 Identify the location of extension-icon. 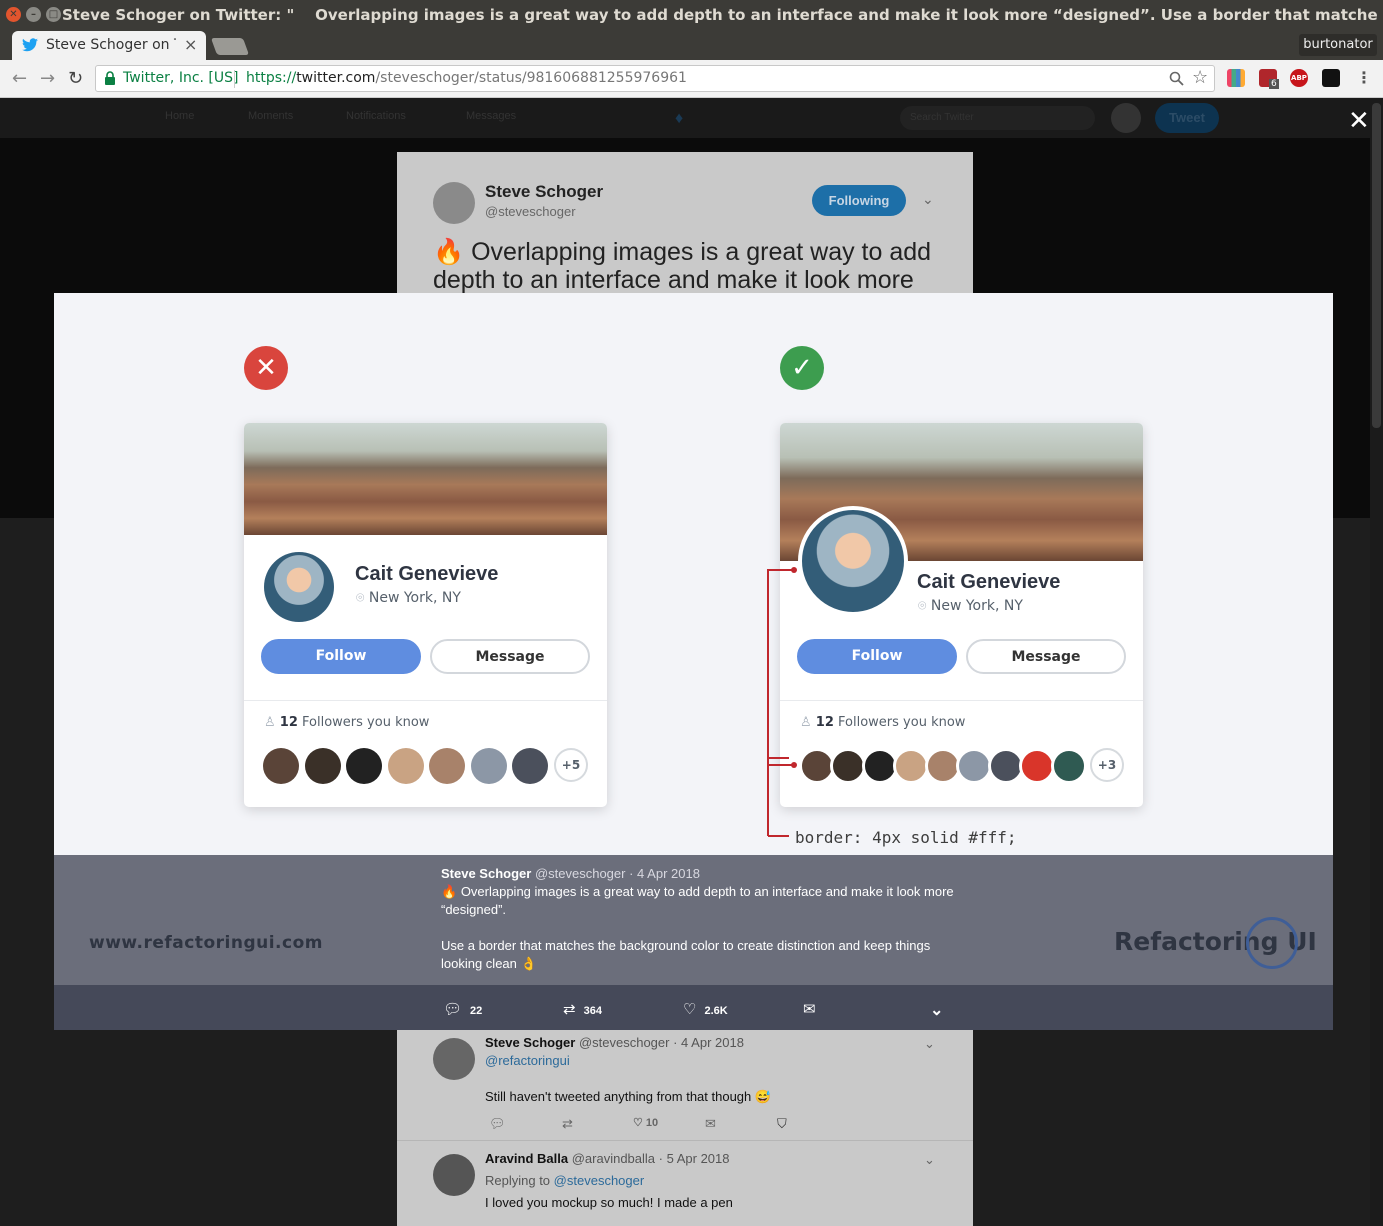
(1331, 78).